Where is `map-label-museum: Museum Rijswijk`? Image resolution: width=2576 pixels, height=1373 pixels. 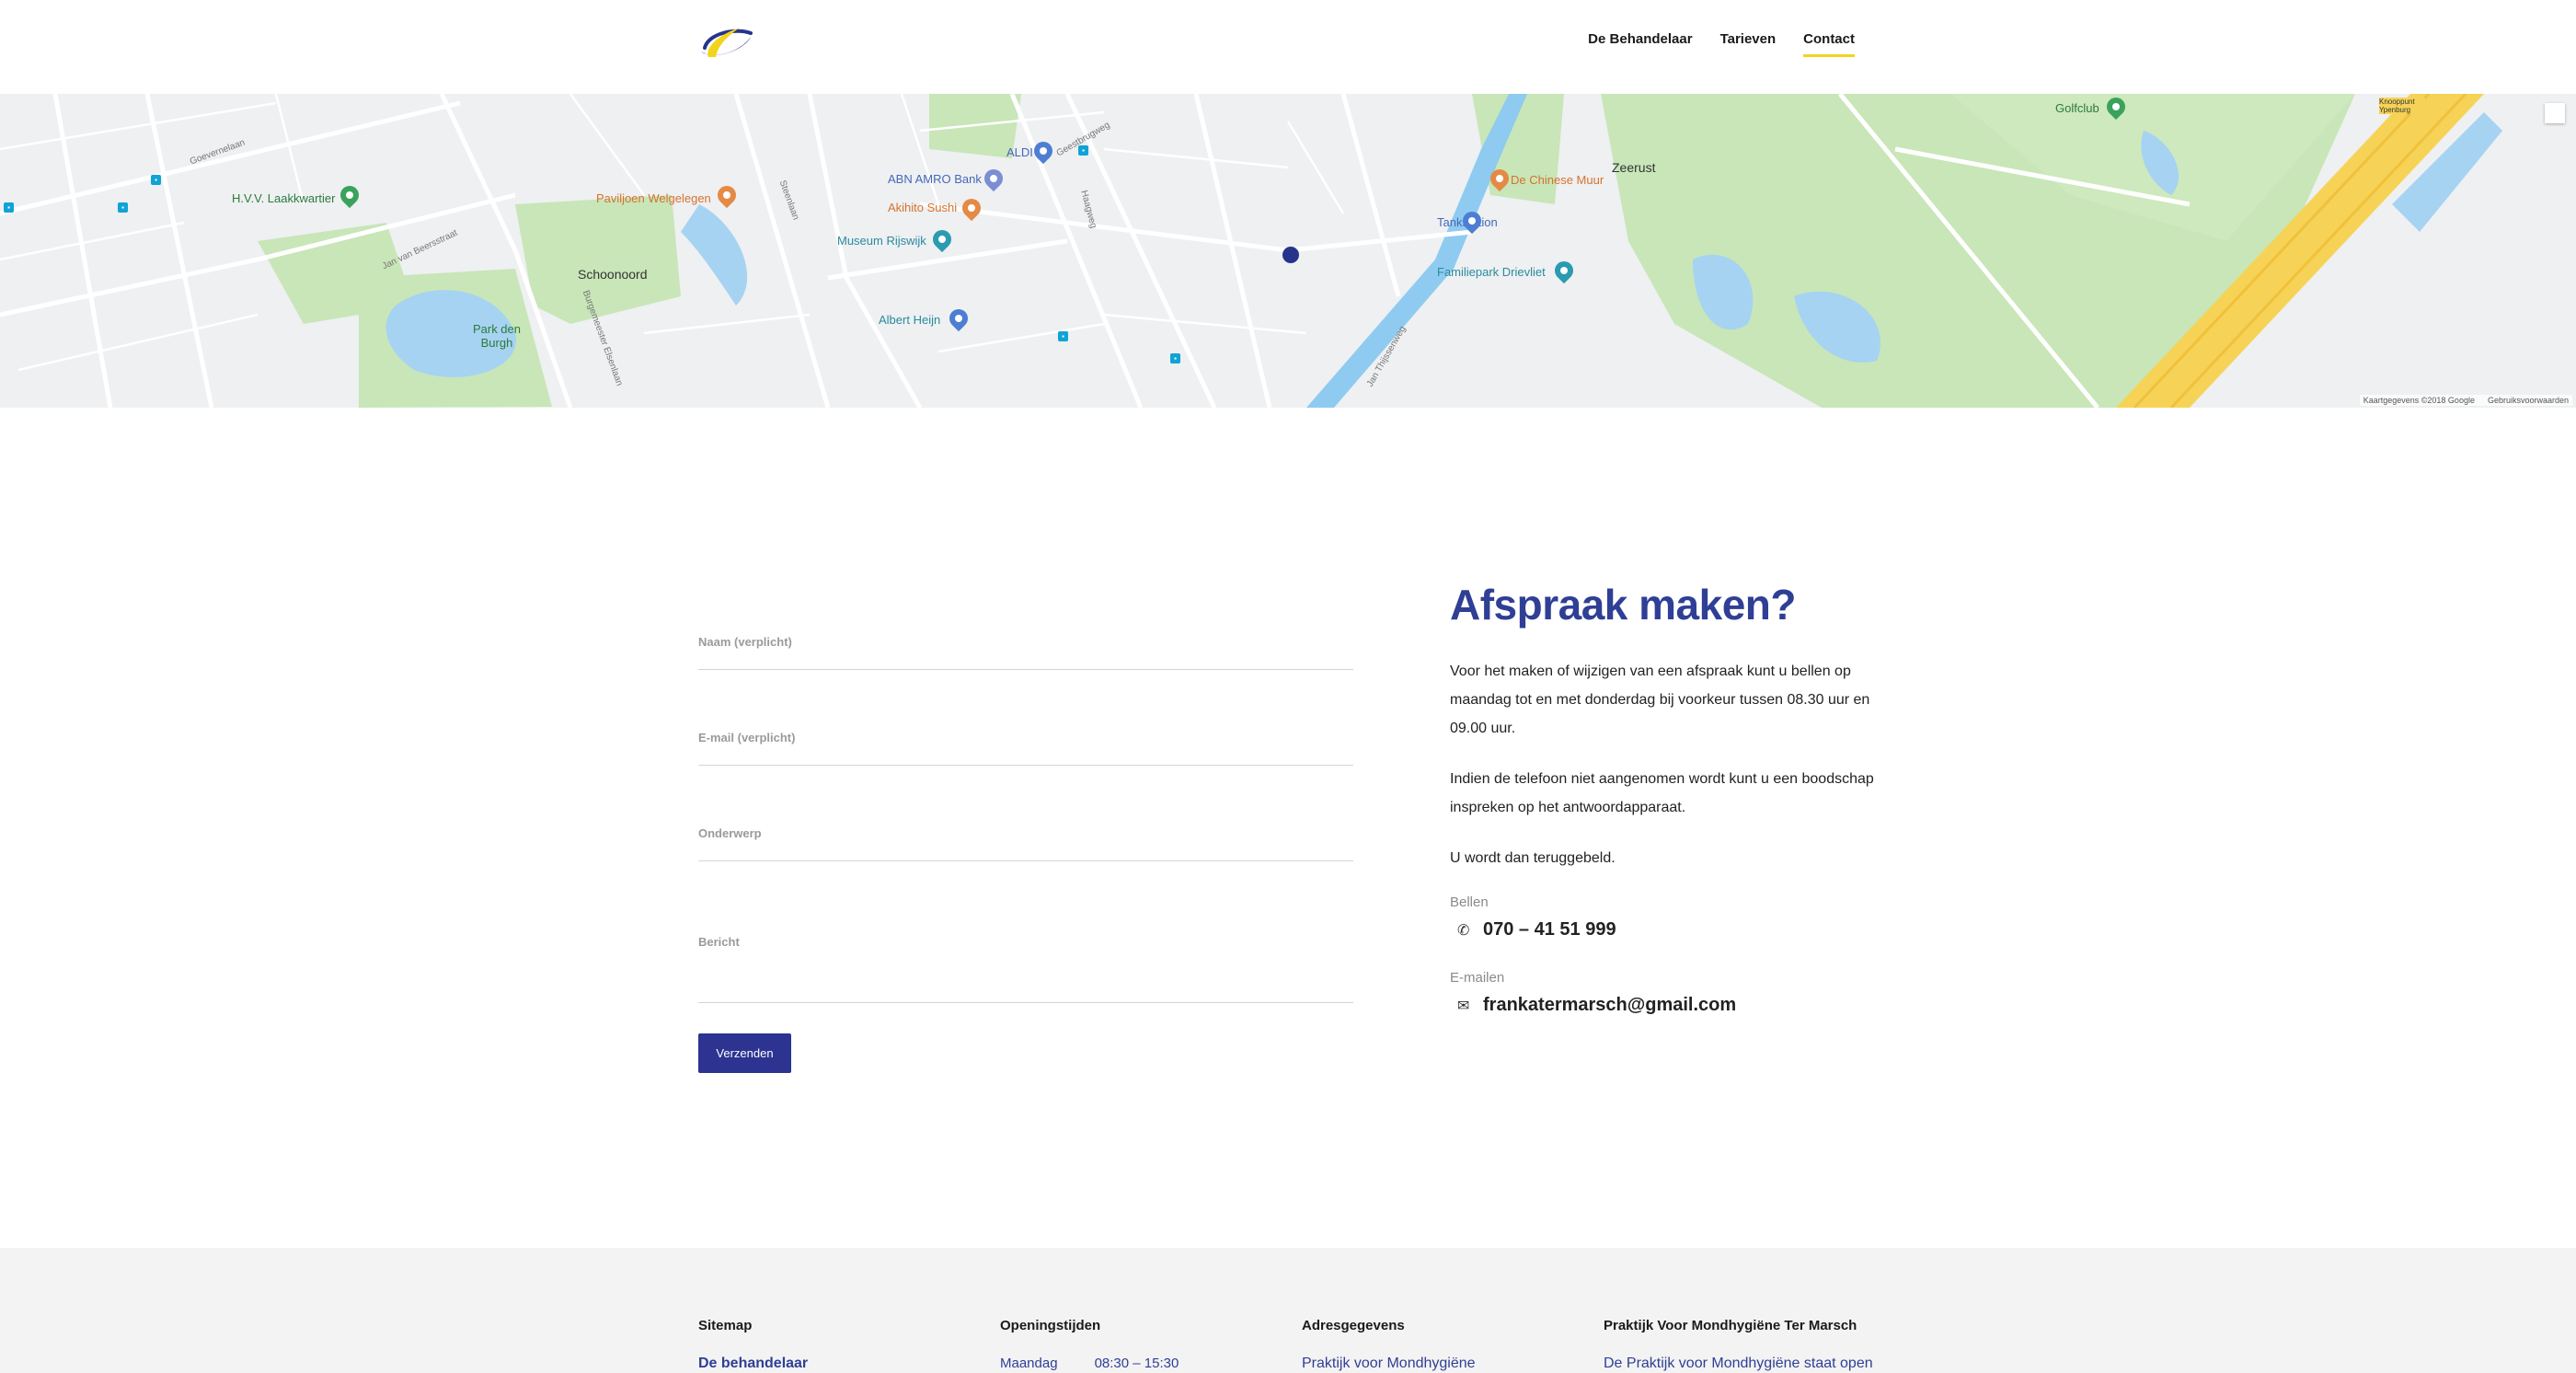 map-label-museum: Museum Rijswijk is located at coordinates (881, 241).